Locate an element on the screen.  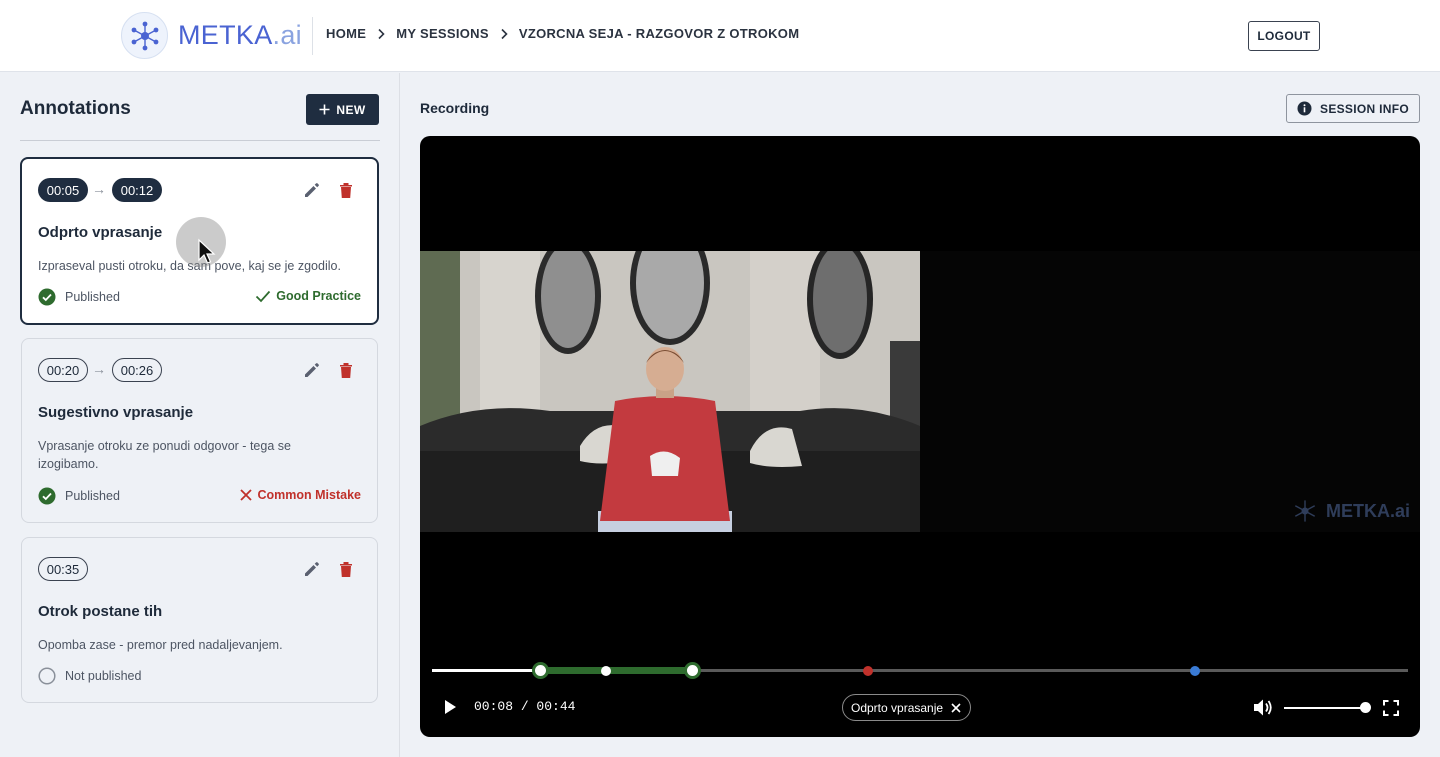
start-time-badge: 00:20 is located at coordinates (63, 370).